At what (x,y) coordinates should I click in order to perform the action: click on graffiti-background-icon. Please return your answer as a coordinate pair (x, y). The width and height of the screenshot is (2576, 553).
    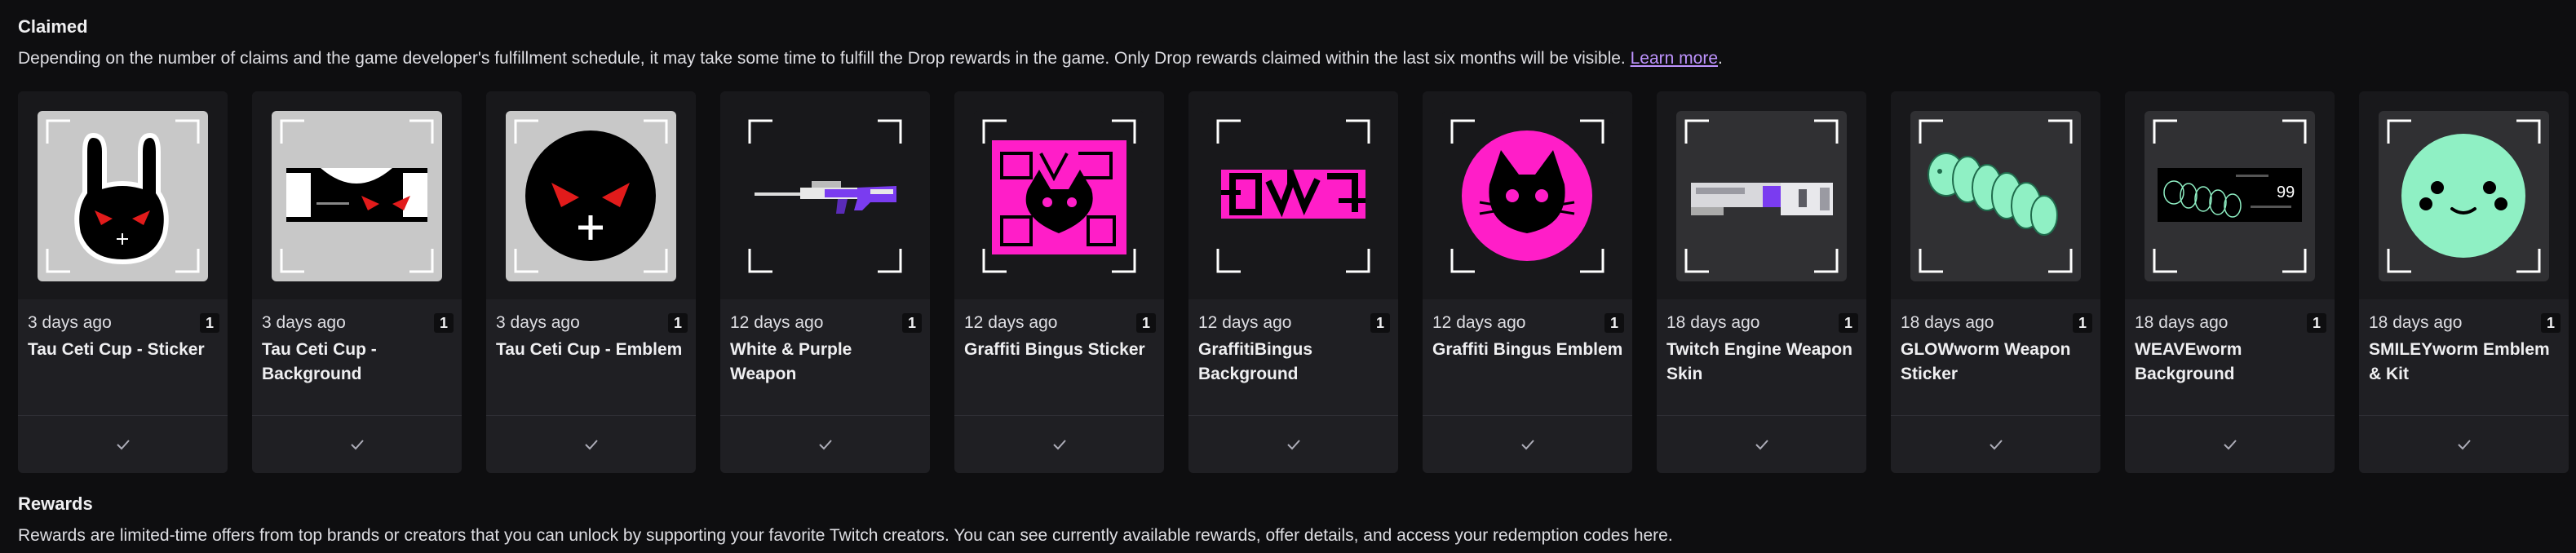
    Looking at the image, I should click on (1293, 196).